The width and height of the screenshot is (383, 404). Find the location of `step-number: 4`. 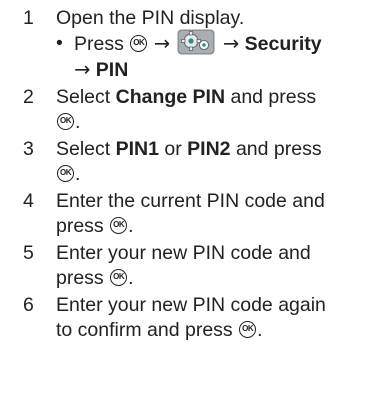

step-number: 4 is located at coordinates (28, 201).